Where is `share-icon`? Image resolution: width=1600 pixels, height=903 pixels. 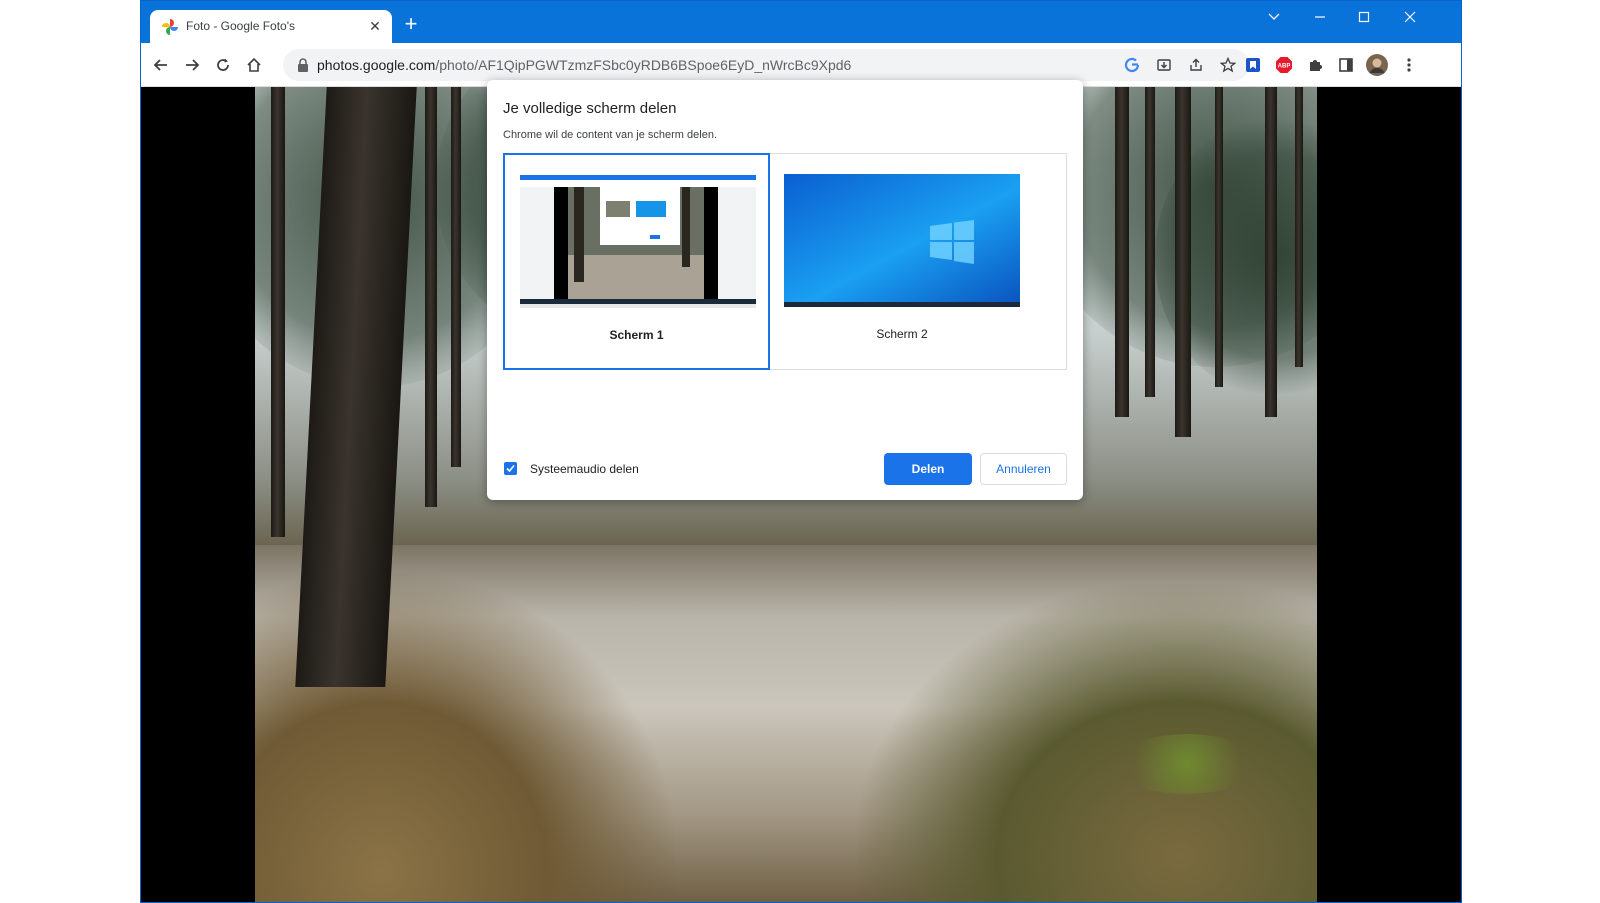
share-icon is located at coordinates (1196, 65).